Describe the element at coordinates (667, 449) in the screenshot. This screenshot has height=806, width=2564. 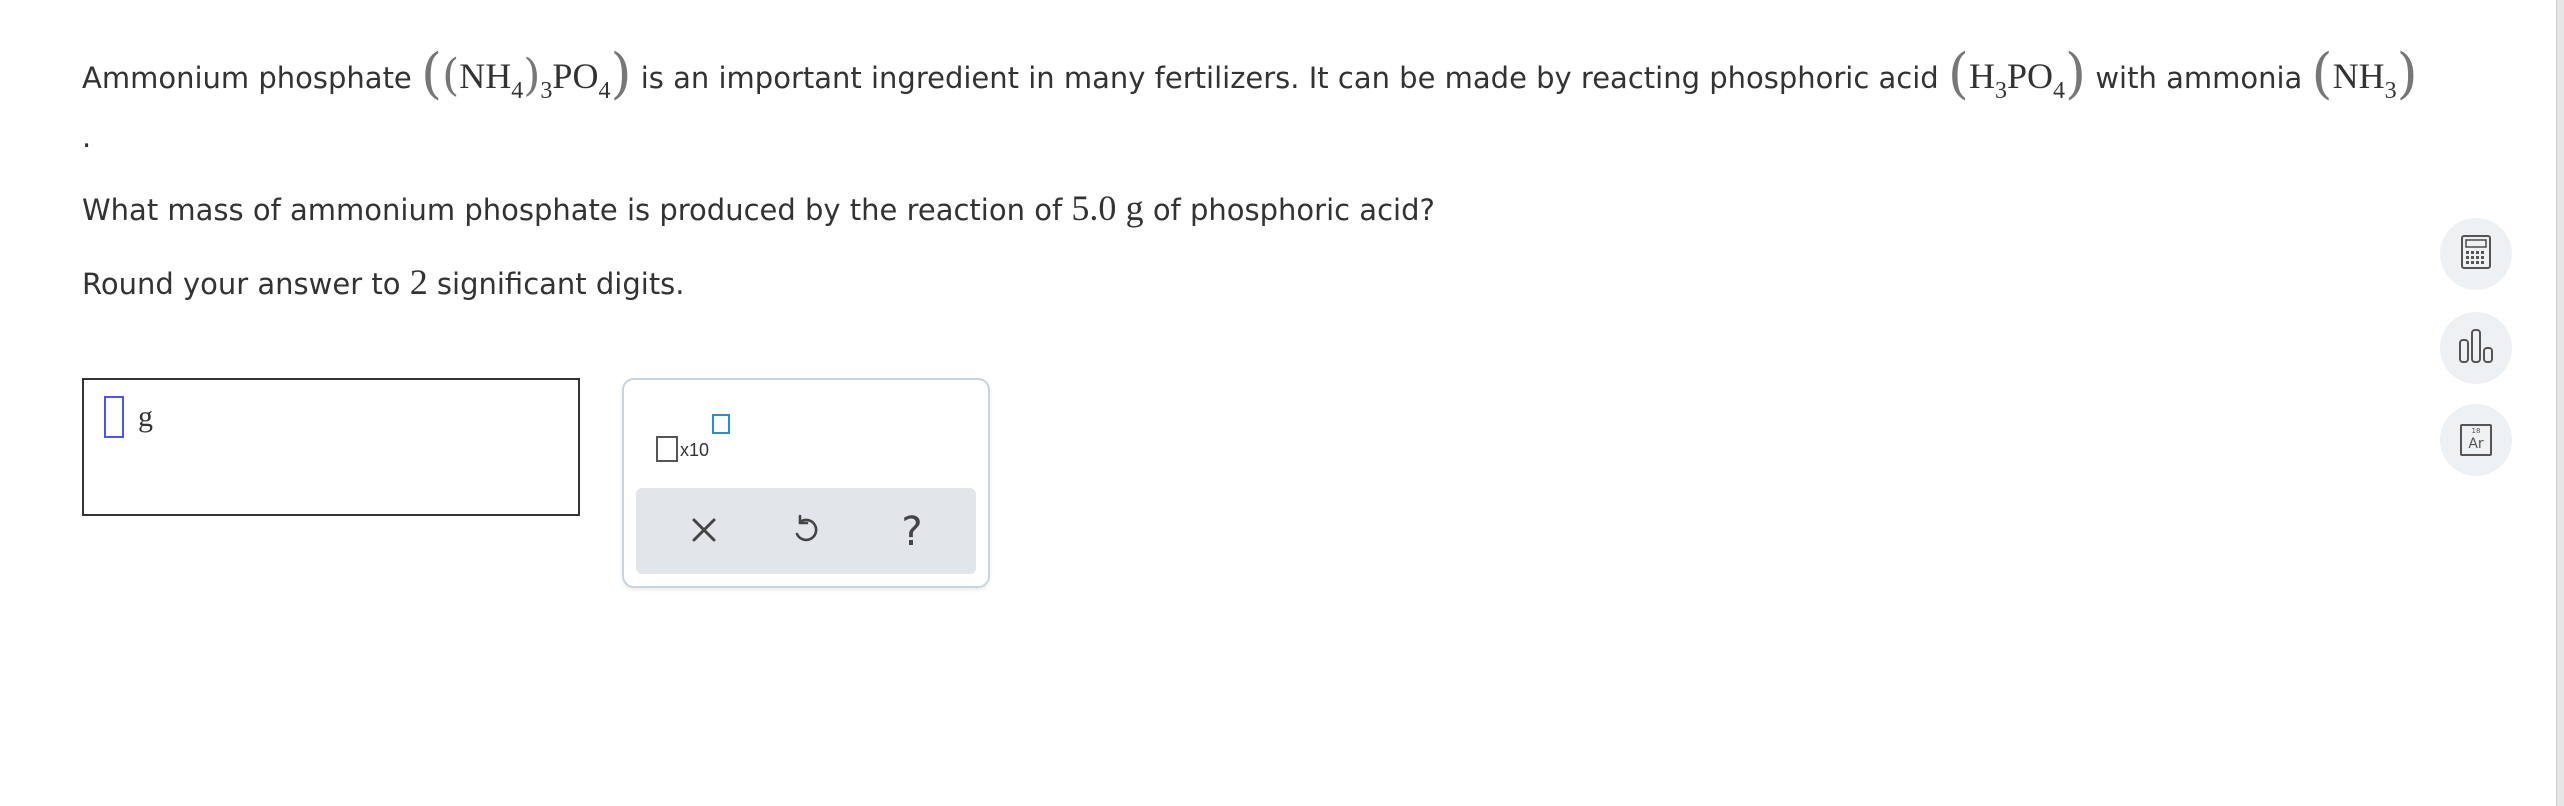
I see `sci-base-box-icon` at that location.